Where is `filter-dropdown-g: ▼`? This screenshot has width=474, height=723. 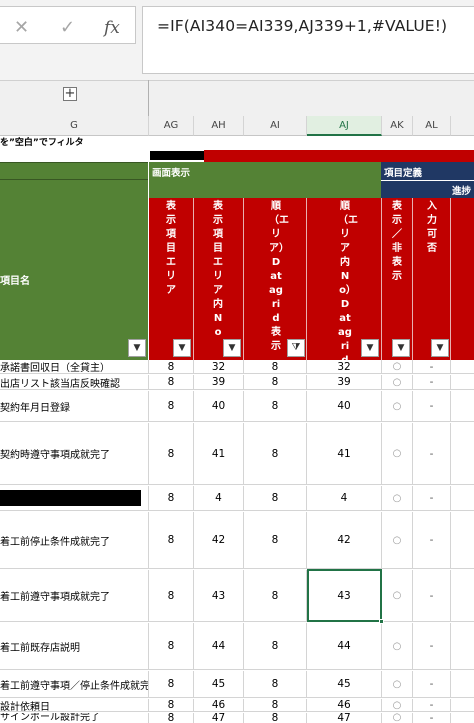 filter-dropdown-g: ▼ is located at coordinates (137, 348).